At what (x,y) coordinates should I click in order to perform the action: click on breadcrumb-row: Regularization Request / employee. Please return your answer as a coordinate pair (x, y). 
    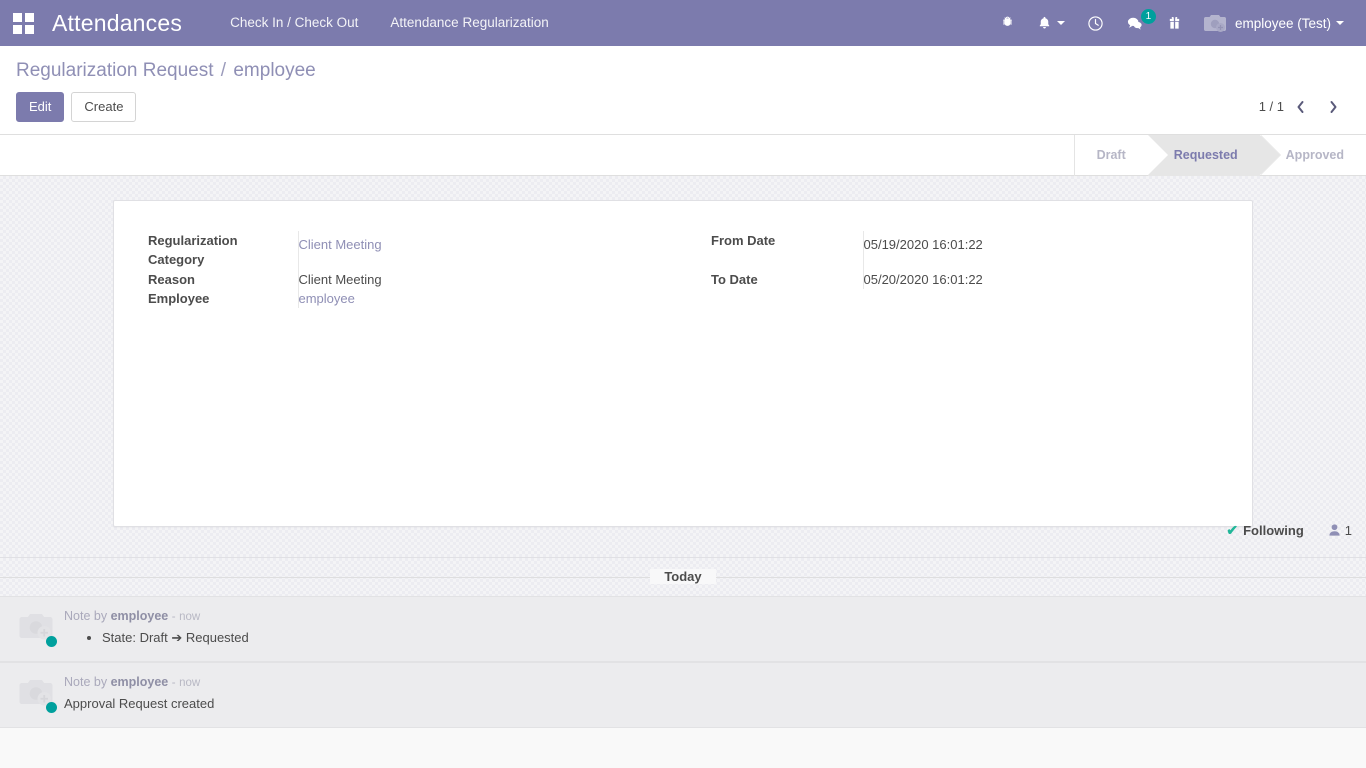
    Looking at the image, I should click on (683, 65).